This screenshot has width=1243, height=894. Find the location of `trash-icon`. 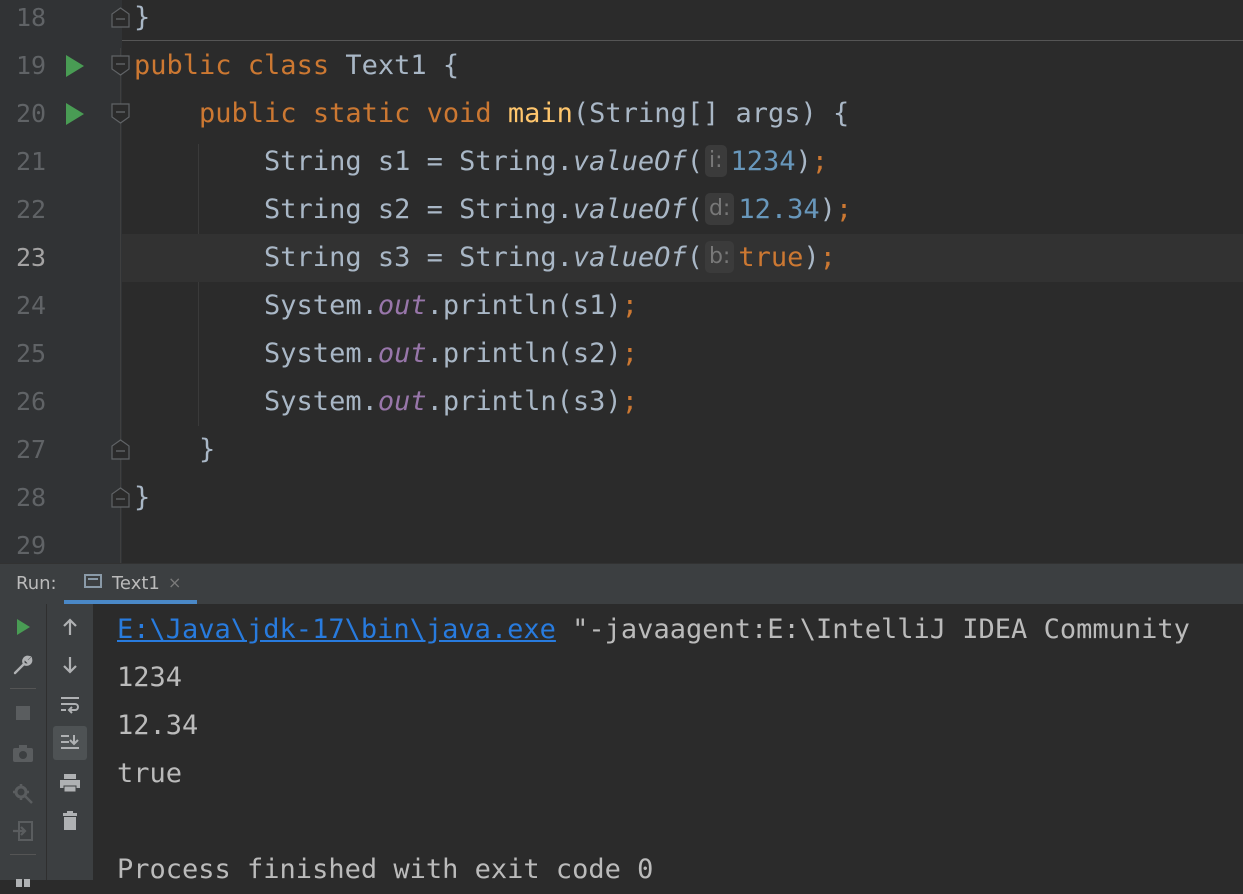

trash-icon is located at coordinates (70, 821).